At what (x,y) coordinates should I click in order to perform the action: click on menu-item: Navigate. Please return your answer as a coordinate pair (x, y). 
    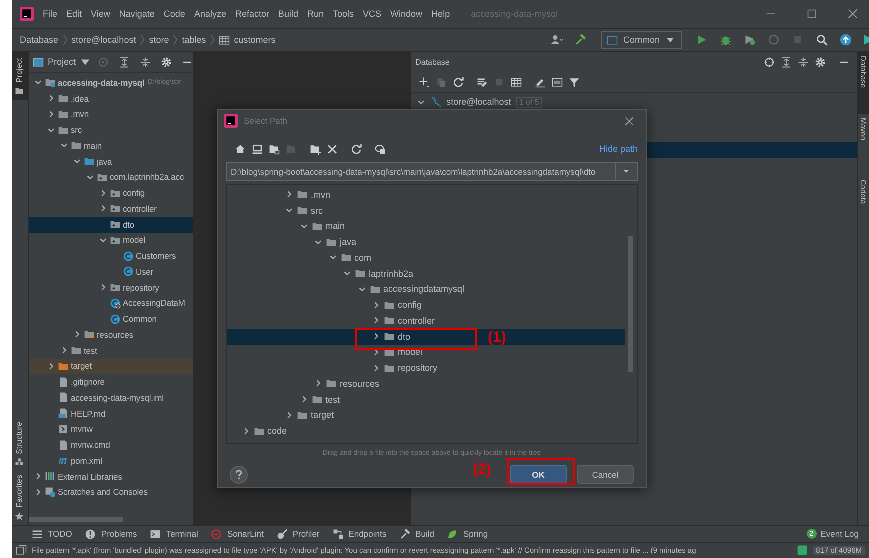
    Looking at the image, I should click on (137, 14).